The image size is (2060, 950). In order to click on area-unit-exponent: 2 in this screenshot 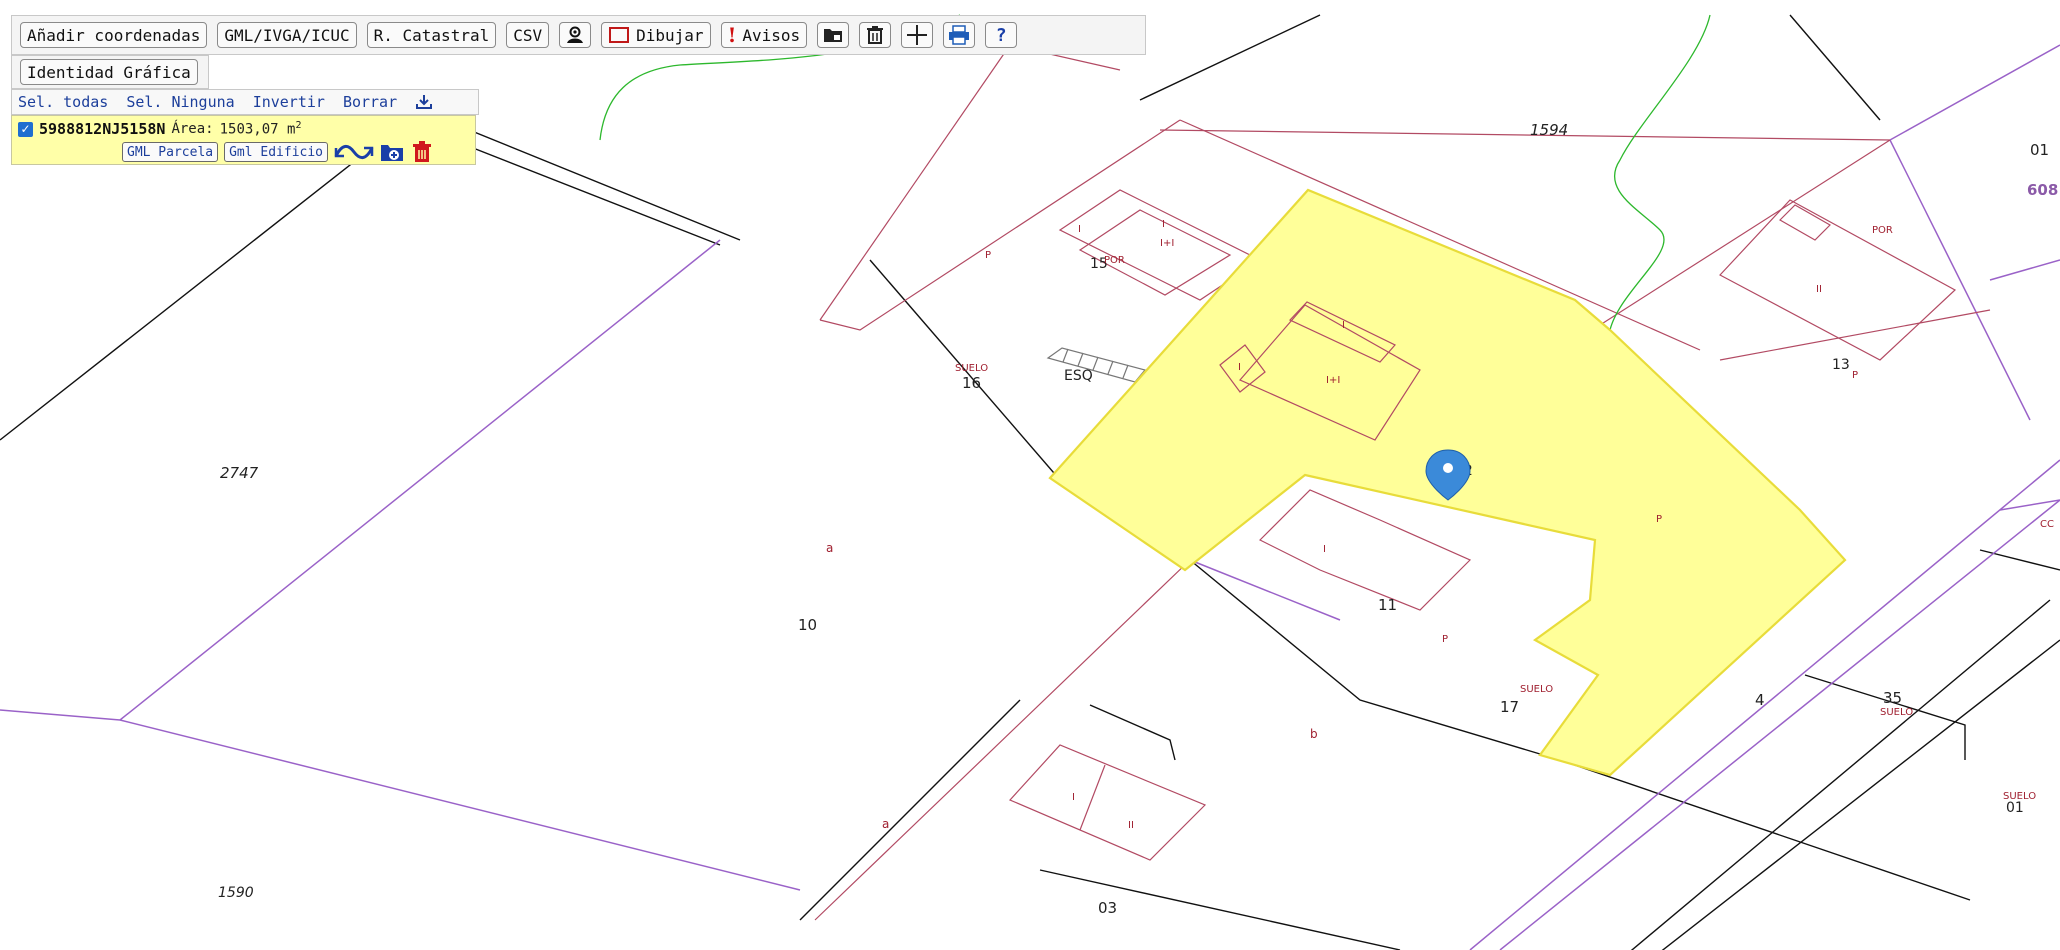, I will do `click(298, 126)`.